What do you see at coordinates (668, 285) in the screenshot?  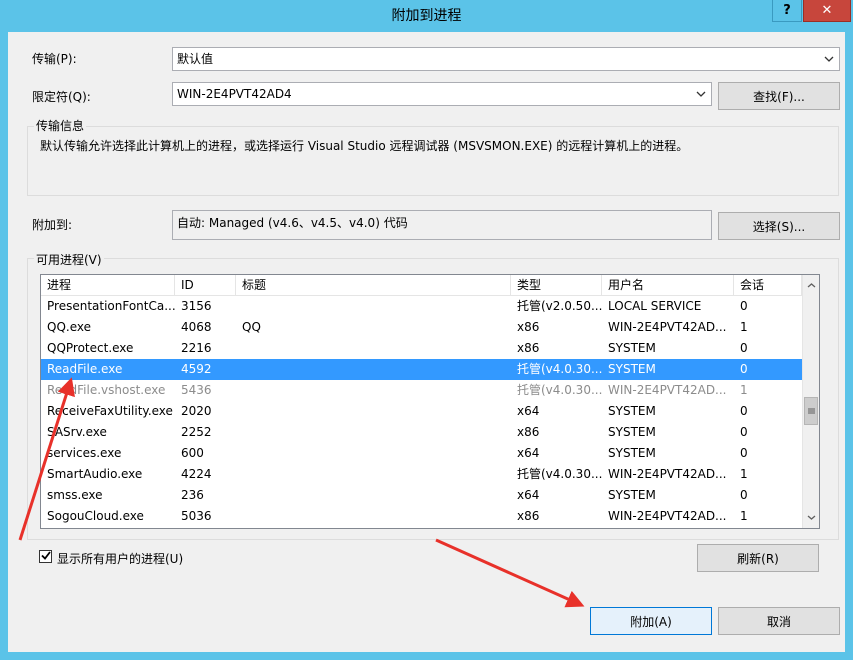 I see `column-header-user: 用户名` at bounding box center [668, 285].